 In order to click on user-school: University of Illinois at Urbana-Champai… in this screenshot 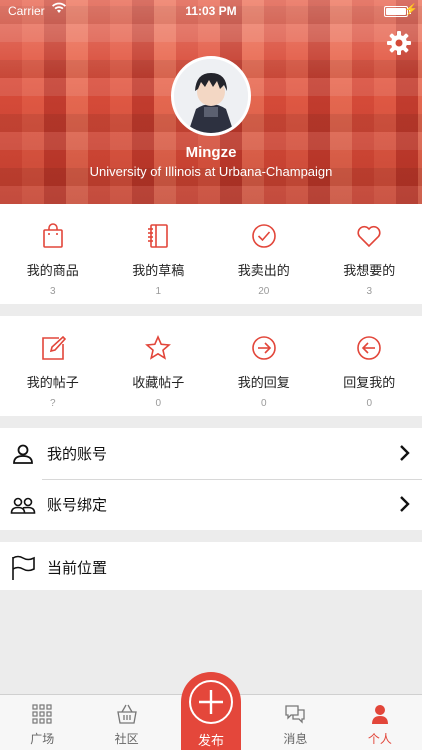, I will do `click(211, 171)`.